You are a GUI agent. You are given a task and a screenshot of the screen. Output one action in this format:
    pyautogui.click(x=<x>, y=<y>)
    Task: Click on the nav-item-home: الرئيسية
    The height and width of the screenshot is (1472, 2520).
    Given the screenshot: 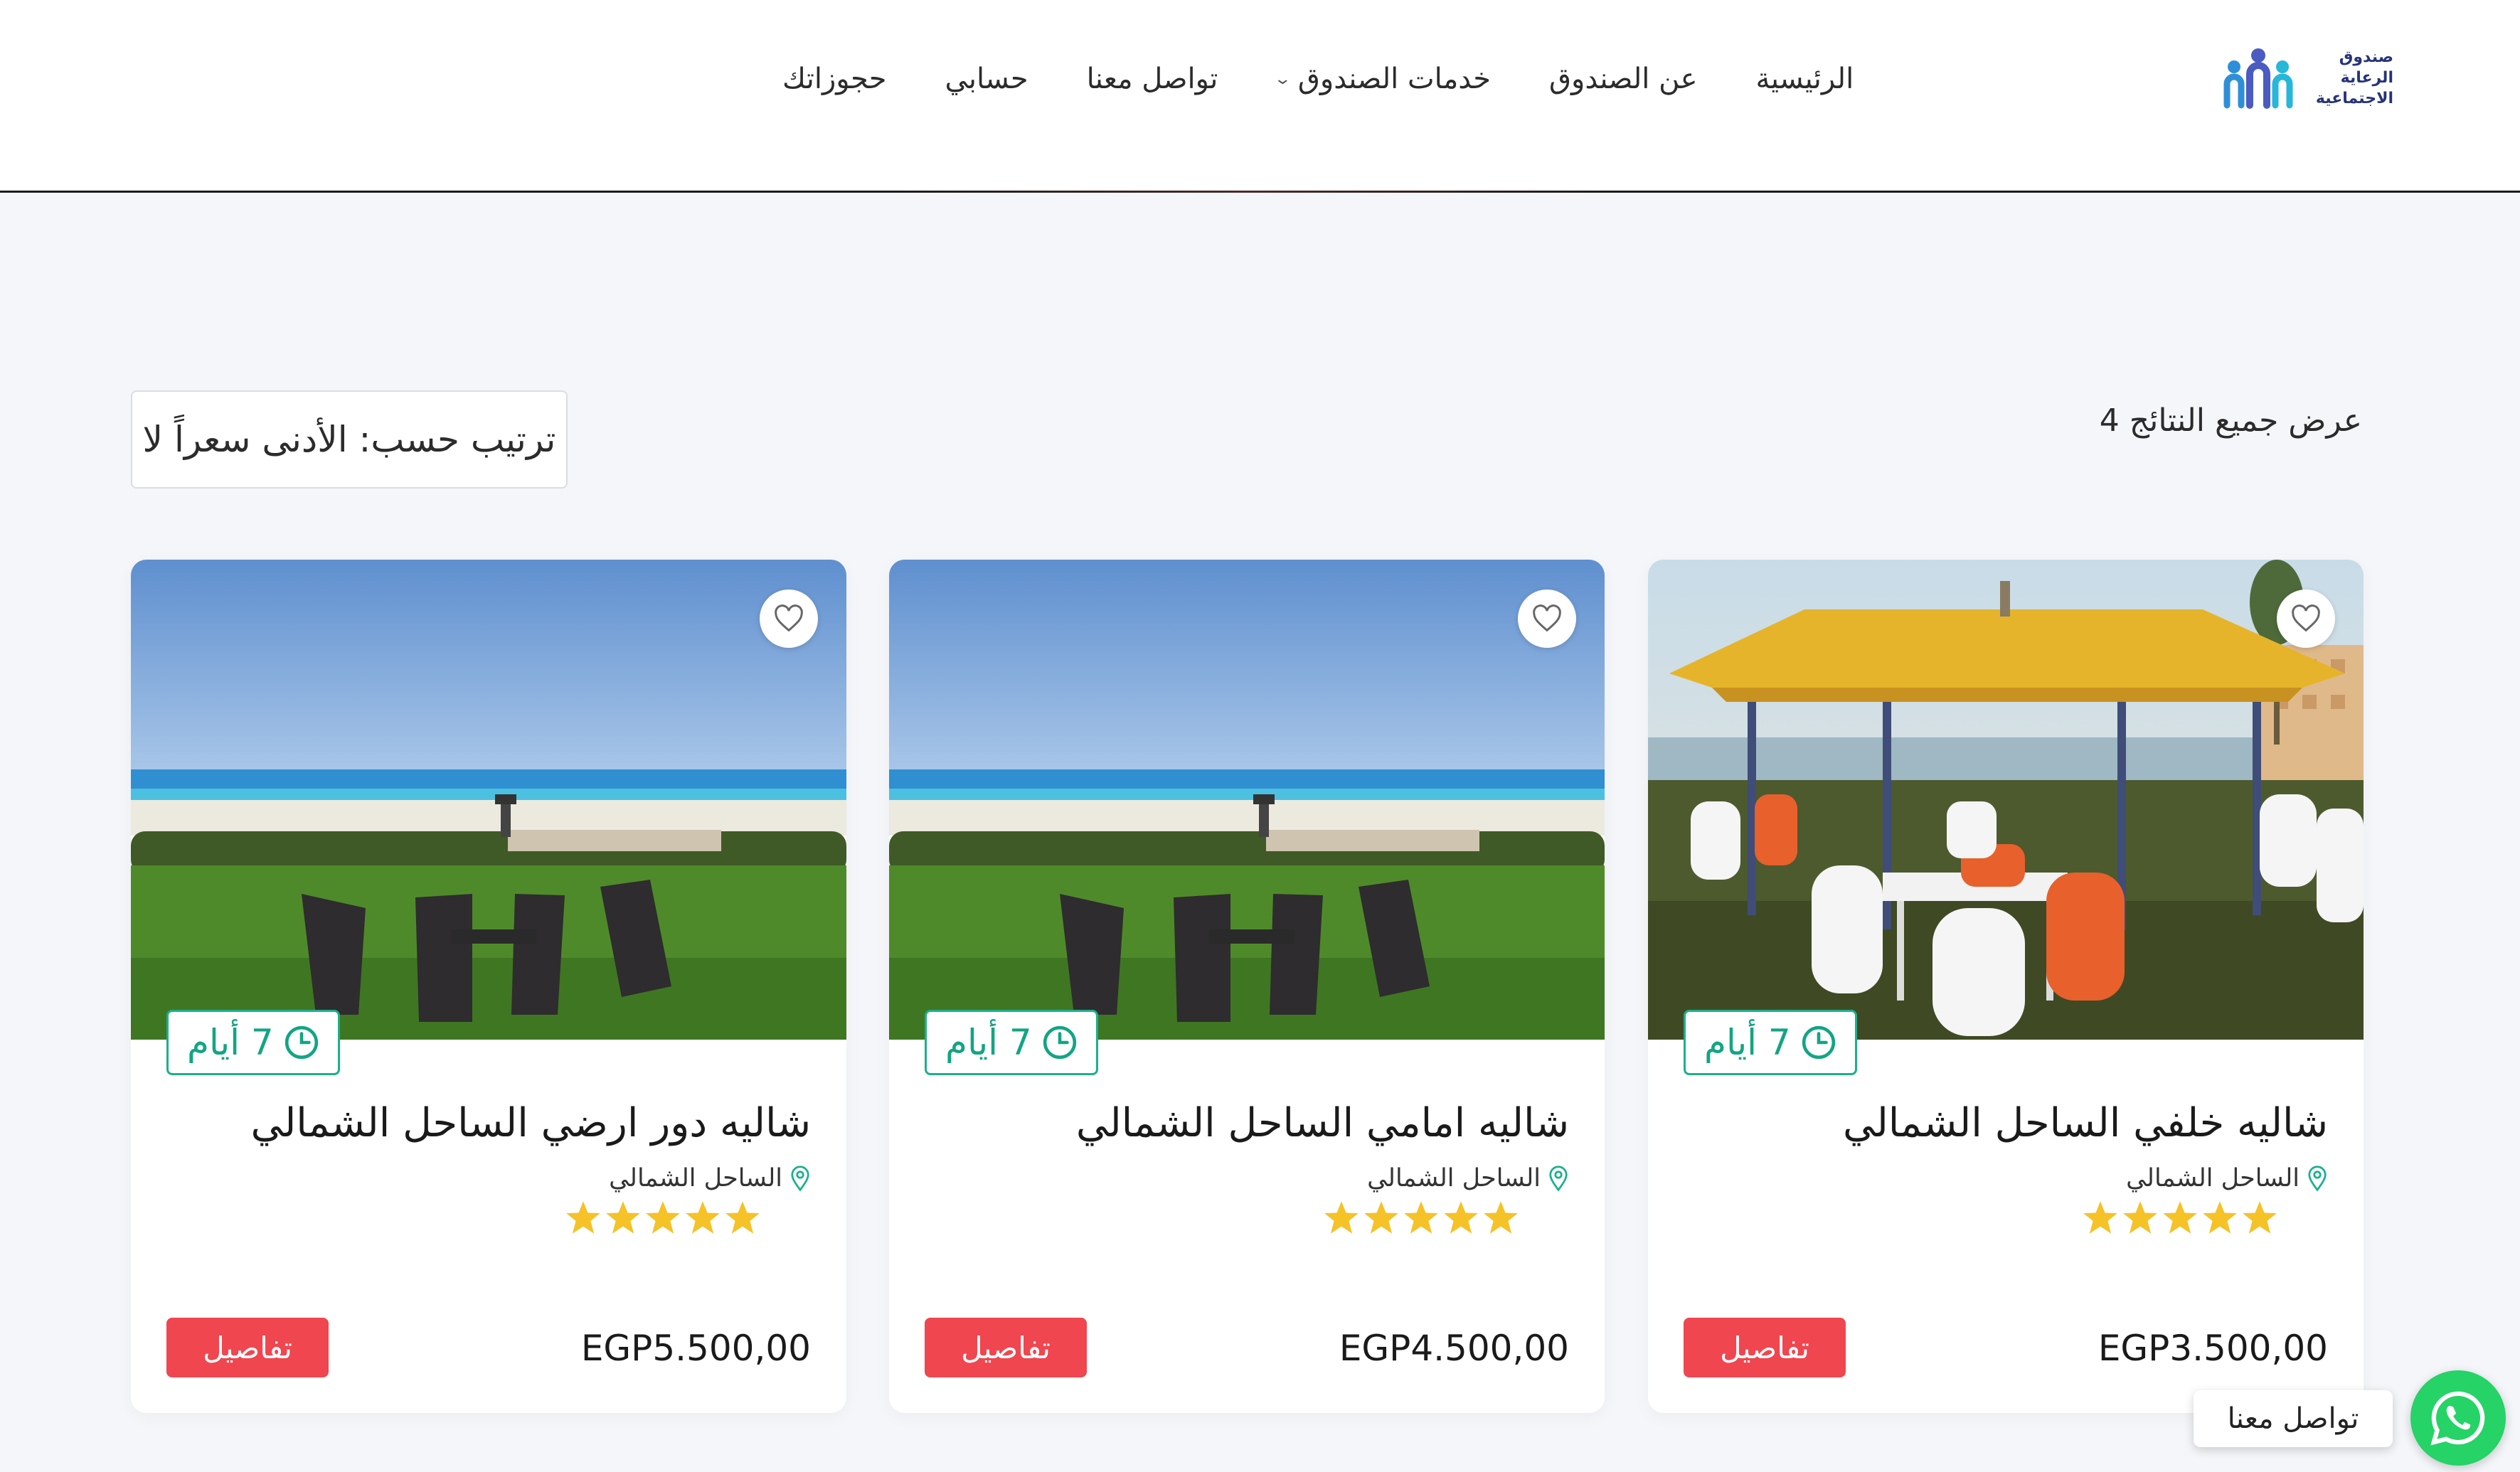 What is the action you would take?
    pyautogui.click(x=1804, y=79)
    